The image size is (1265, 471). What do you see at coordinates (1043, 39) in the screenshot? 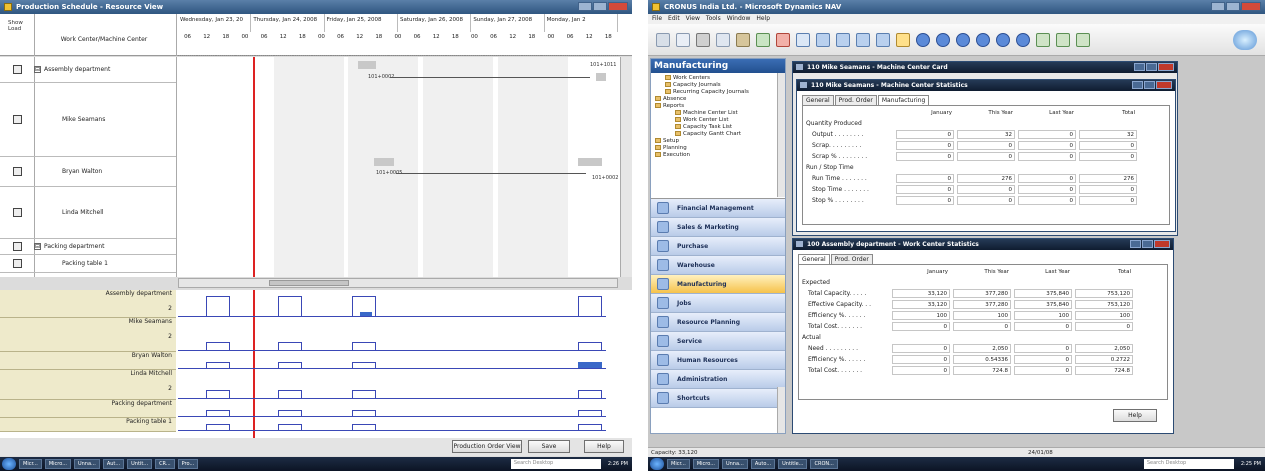
I see `navigate-icon` at bounding box center [1043, 39].